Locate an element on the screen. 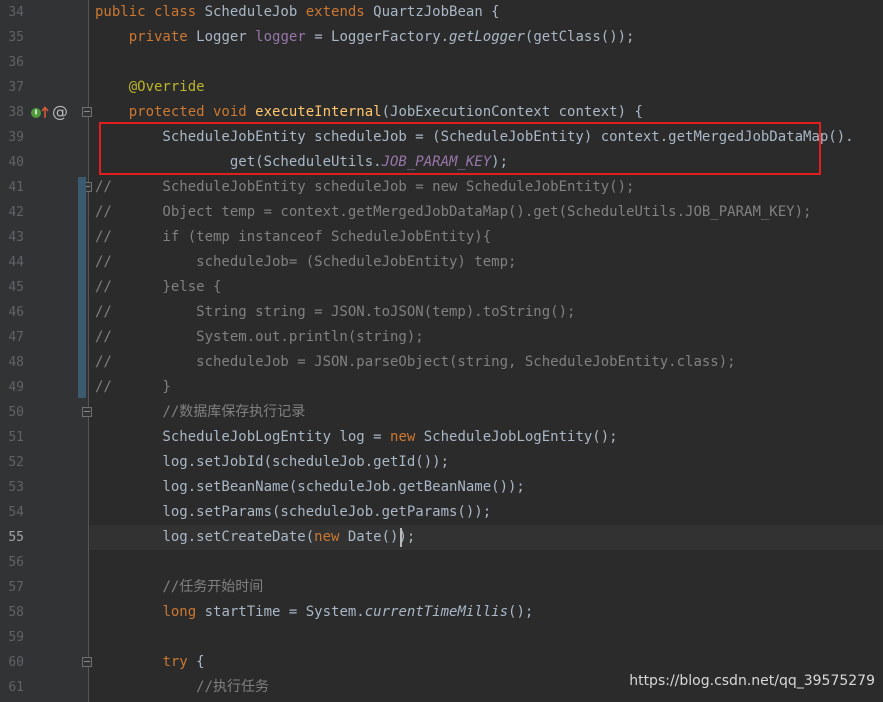  line-number: 37 is located at coordinates (16, 87).